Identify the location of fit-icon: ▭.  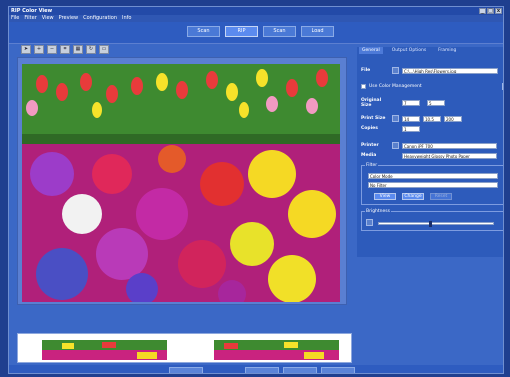
(104, 49).